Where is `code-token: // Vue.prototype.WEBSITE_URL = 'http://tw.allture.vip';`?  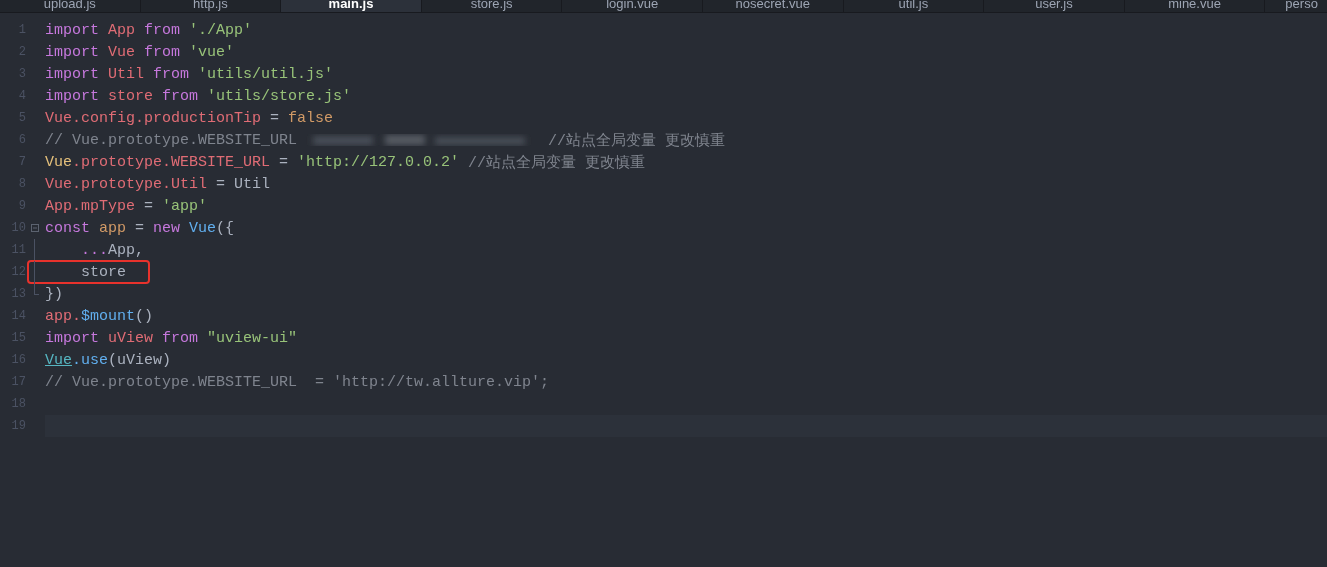 code-token: // Vue.prototype.WEBSITE_URL = 'http://tw.allture.vip'; is located at coordinates (297, 382).